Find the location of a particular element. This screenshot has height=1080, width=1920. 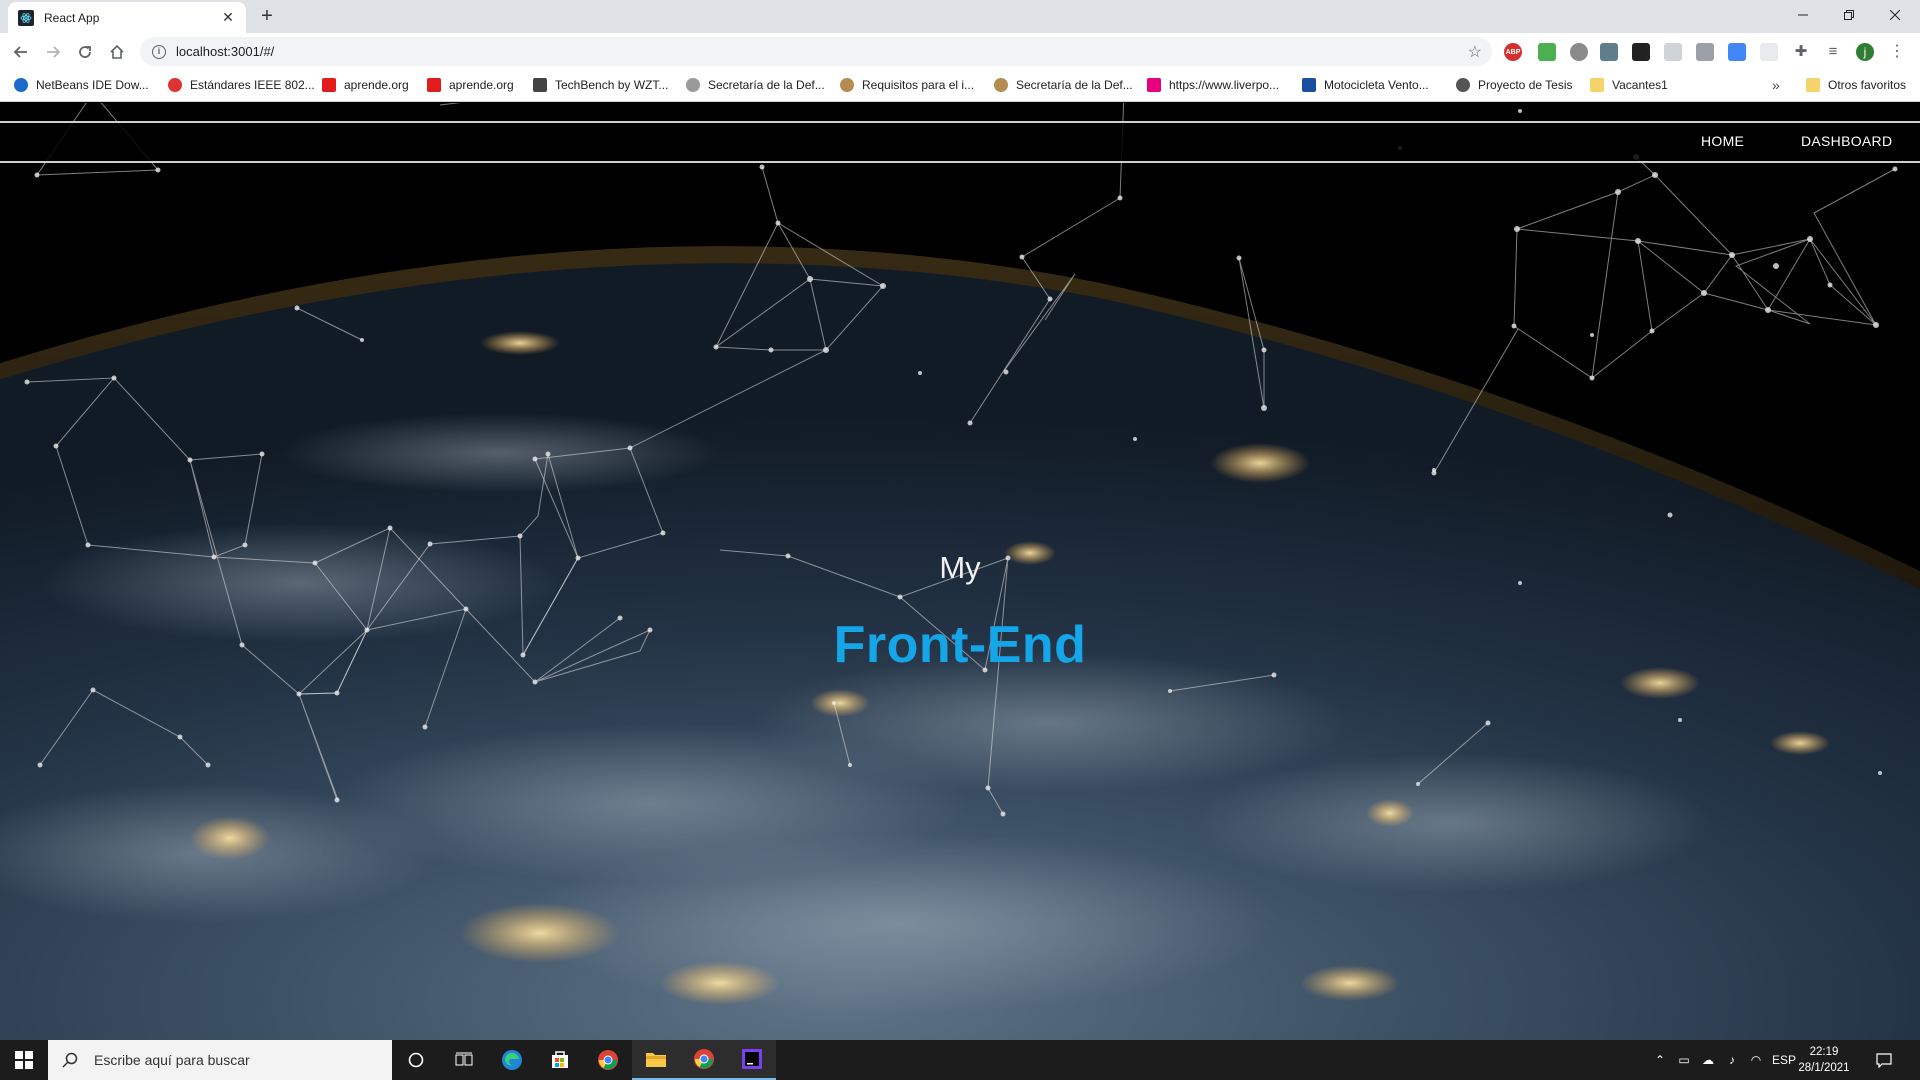

edge-icon is located at coordinates (512, 1060).